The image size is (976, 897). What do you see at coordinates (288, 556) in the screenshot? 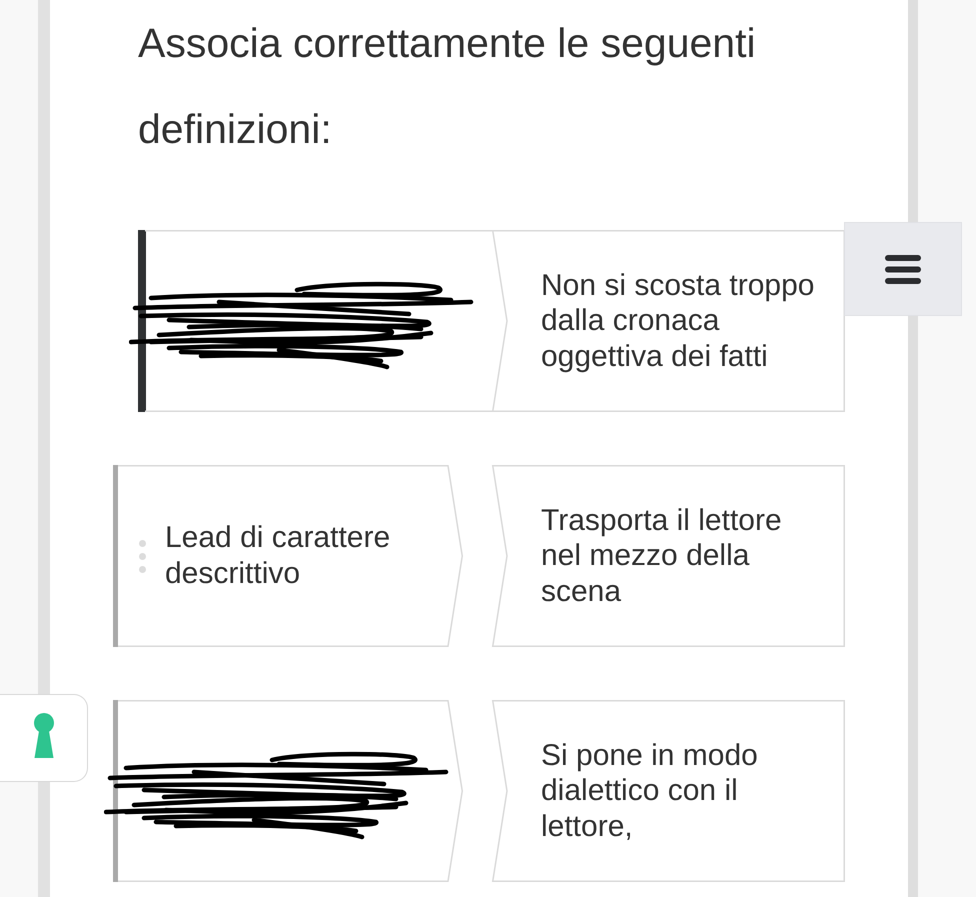
I see `term-card: Lead di carattere descrittivo` at bounding box center [288, 556].